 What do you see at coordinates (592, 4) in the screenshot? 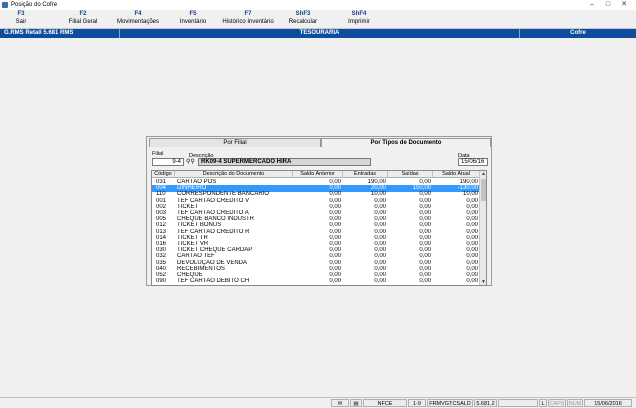
I see `minimize-icon: –` at bounding box center [592, 4].